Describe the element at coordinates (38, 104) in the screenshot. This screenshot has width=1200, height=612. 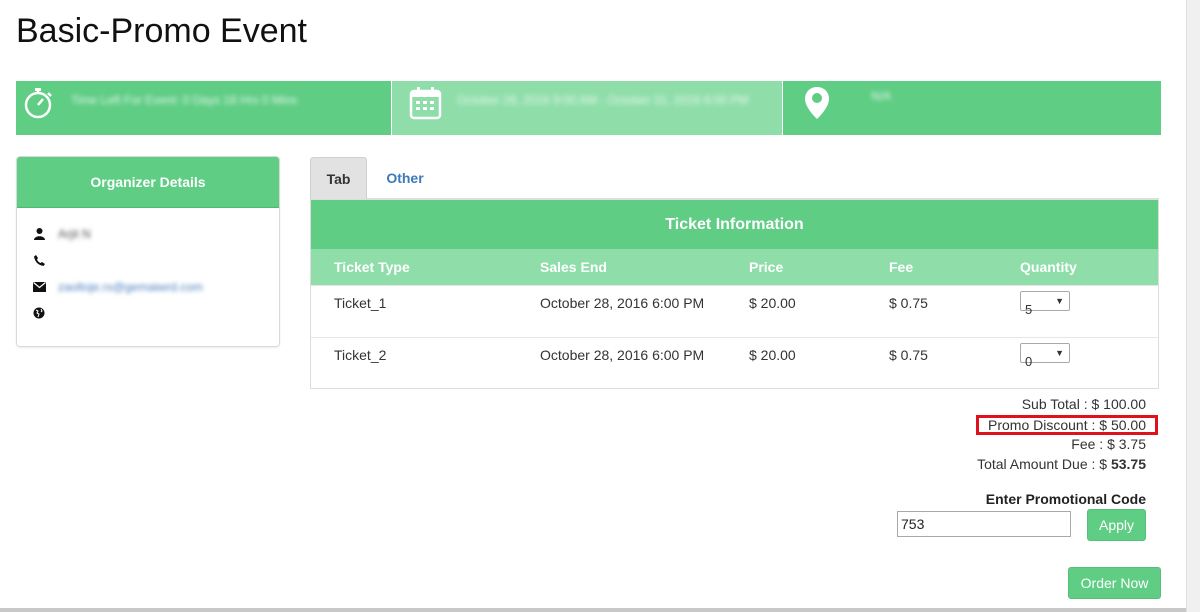
I see `stopwatch-icon` at that location.